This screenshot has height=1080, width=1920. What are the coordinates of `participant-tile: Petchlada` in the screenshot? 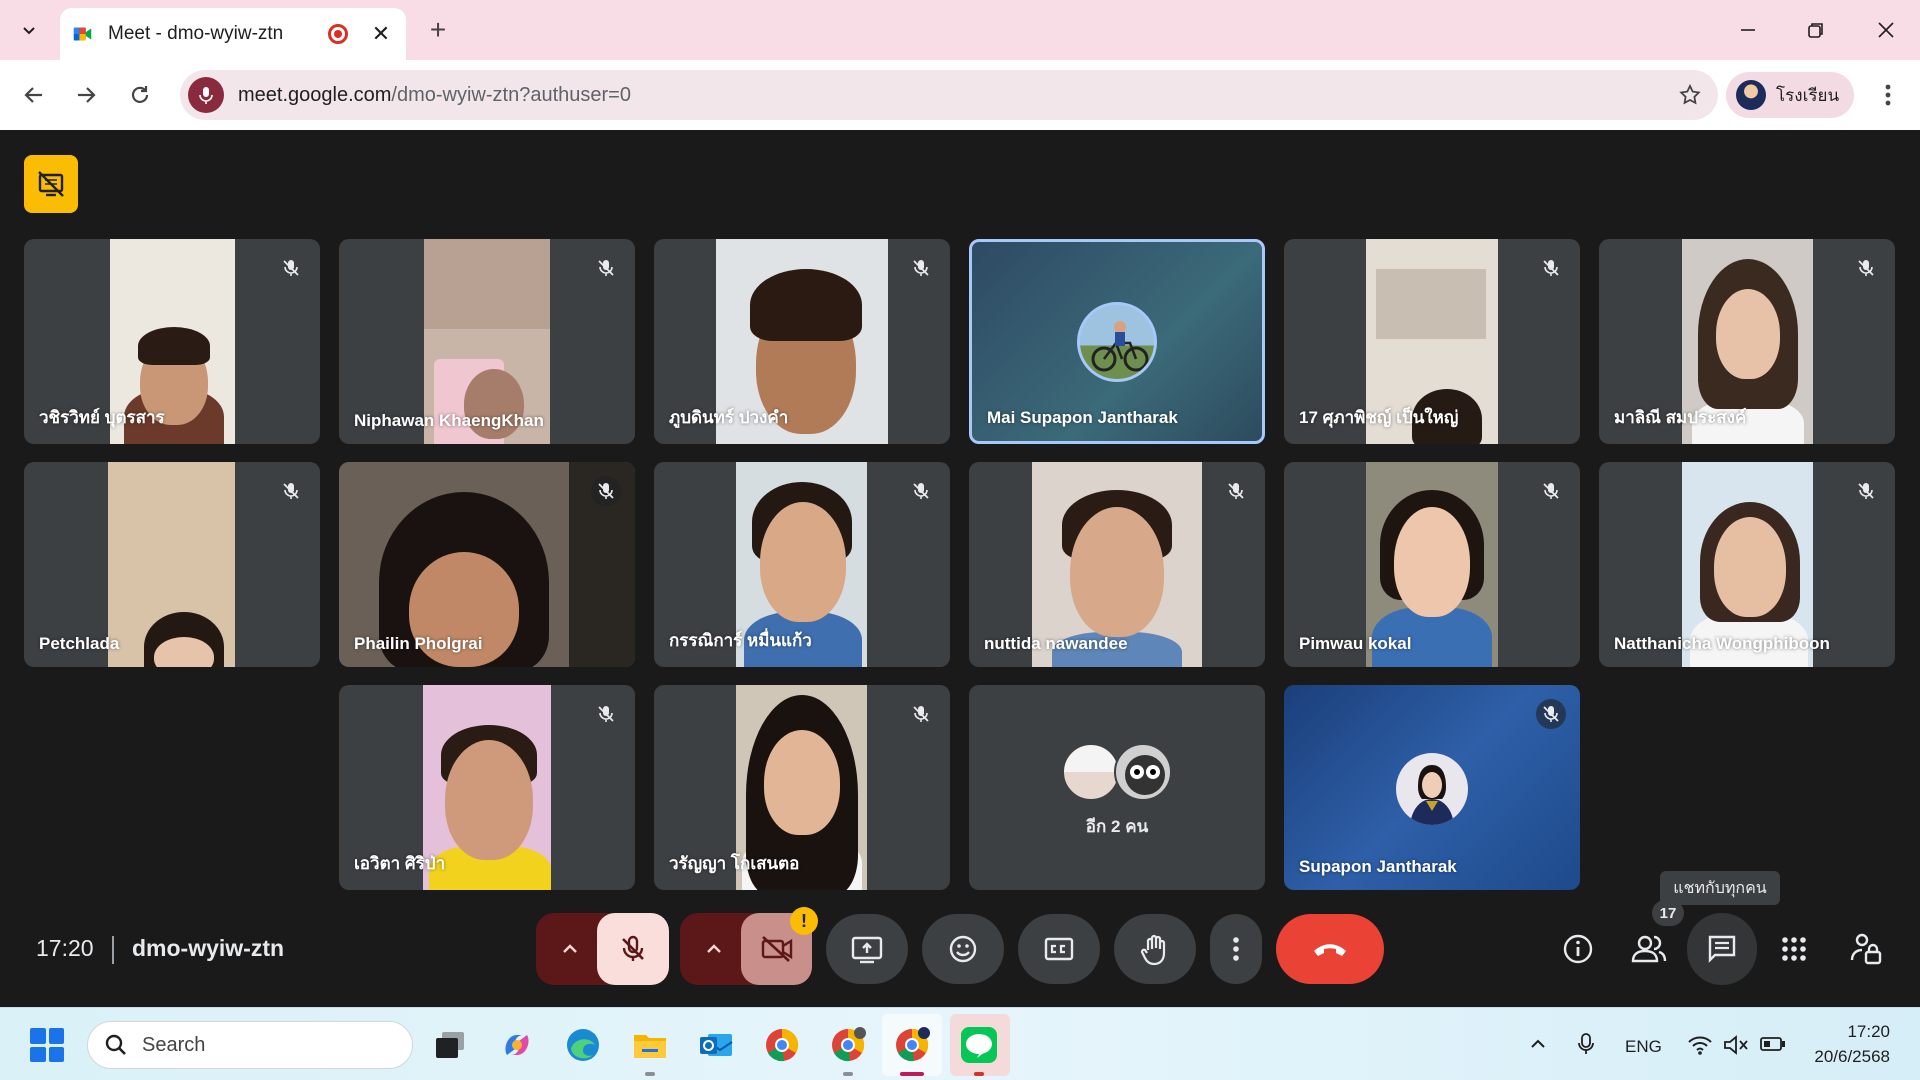 It's located at (172, 564).